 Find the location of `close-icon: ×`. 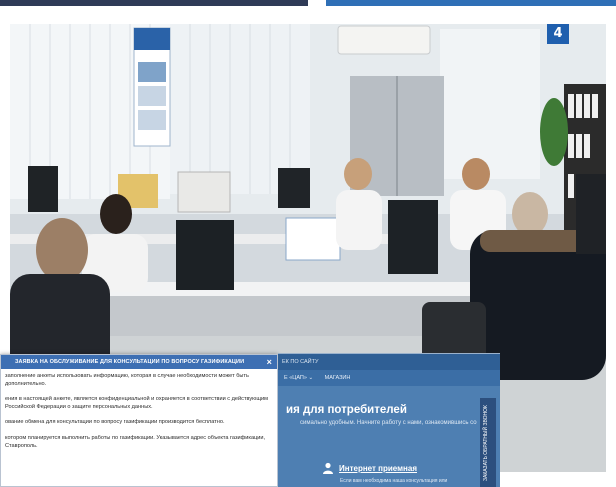

close-icon: × is located at coordinates (269, 362).